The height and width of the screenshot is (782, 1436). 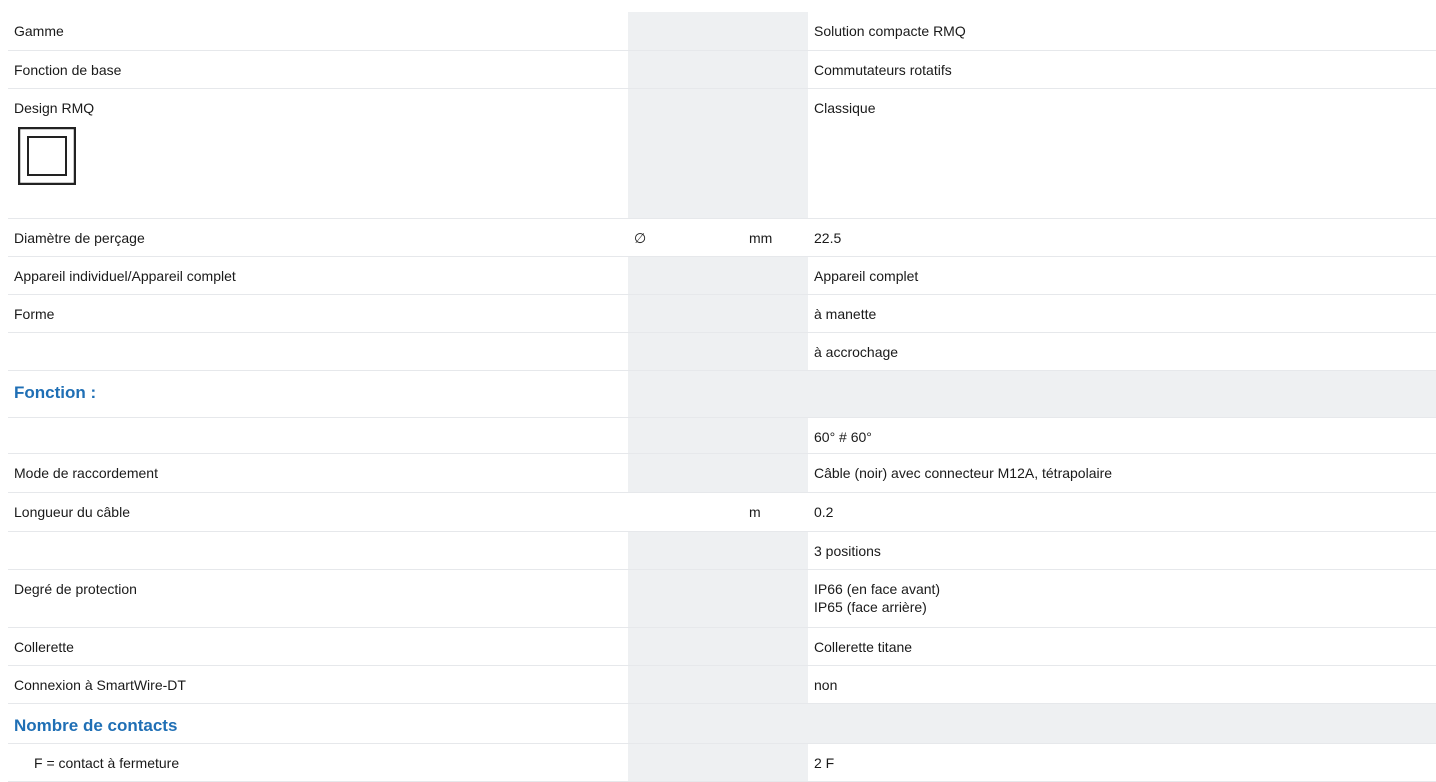 What do you see at coordinates (47, 155) in the screenshot?
I see `rmq-classic-square-icon` at bounding box center [47, 155].